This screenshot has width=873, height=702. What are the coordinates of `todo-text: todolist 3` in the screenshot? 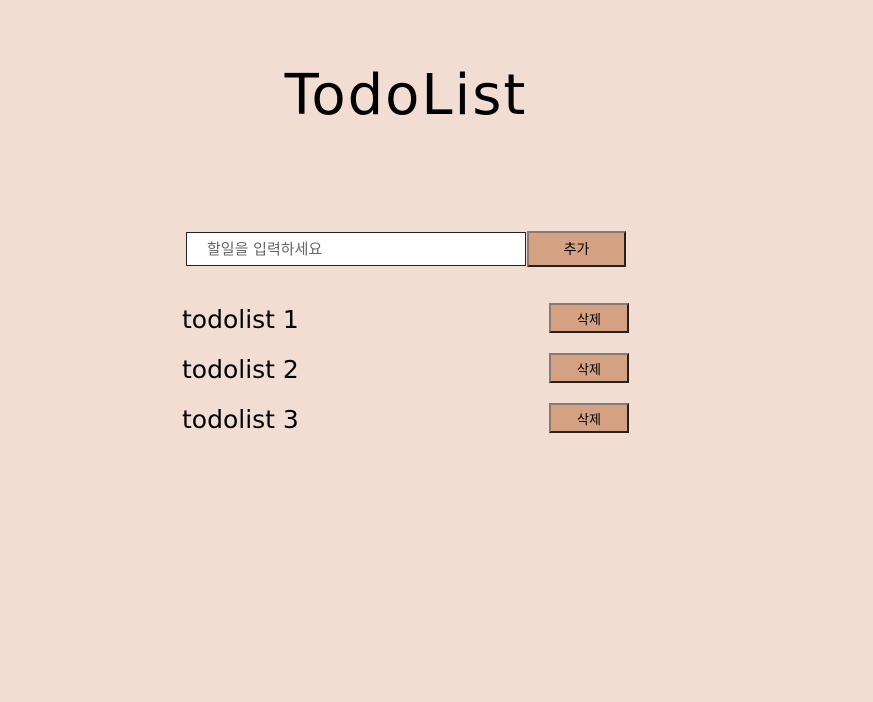 It's located at (240, 419).